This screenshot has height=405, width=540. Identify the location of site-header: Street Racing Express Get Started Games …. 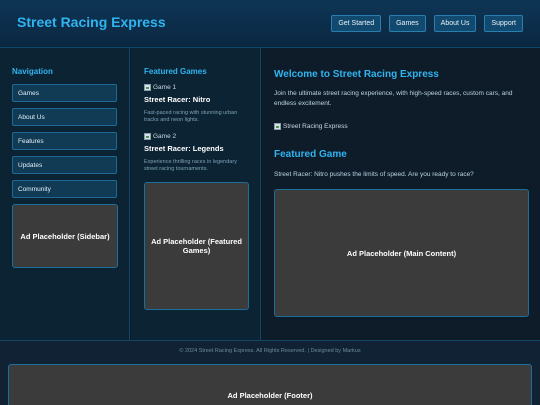
(270, 24).